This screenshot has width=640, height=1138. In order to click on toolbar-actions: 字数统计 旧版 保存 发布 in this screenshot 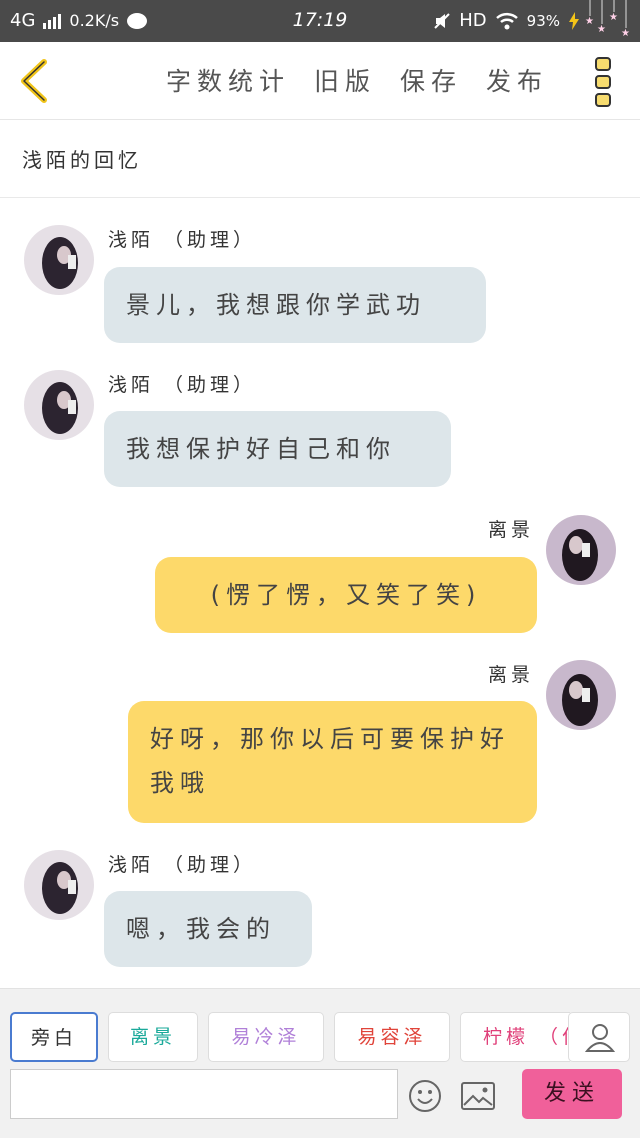, I will do `click(357, 80)`.